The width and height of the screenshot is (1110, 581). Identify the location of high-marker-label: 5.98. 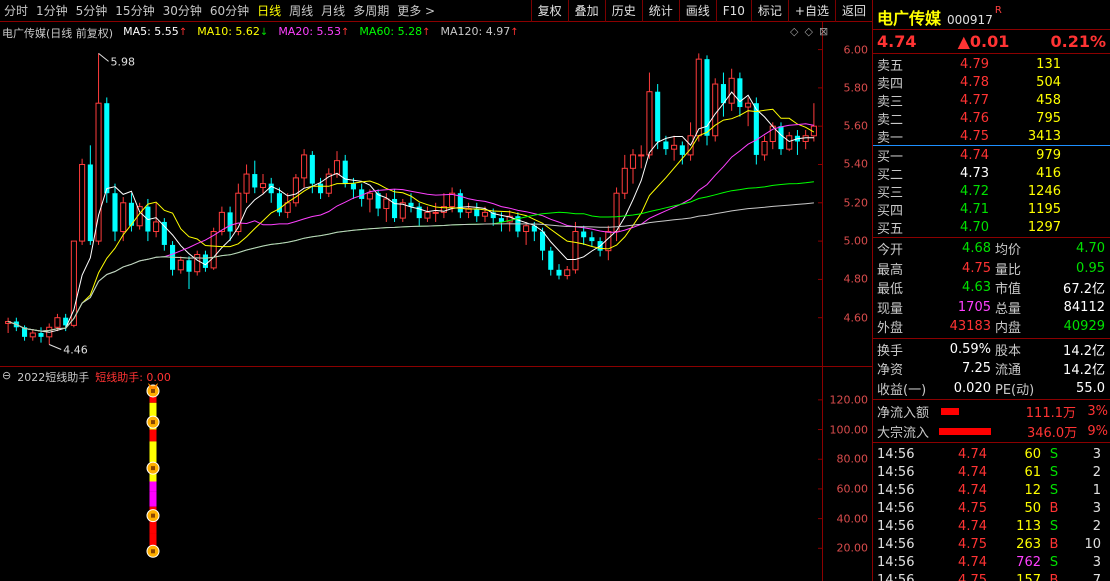
(123, 61).